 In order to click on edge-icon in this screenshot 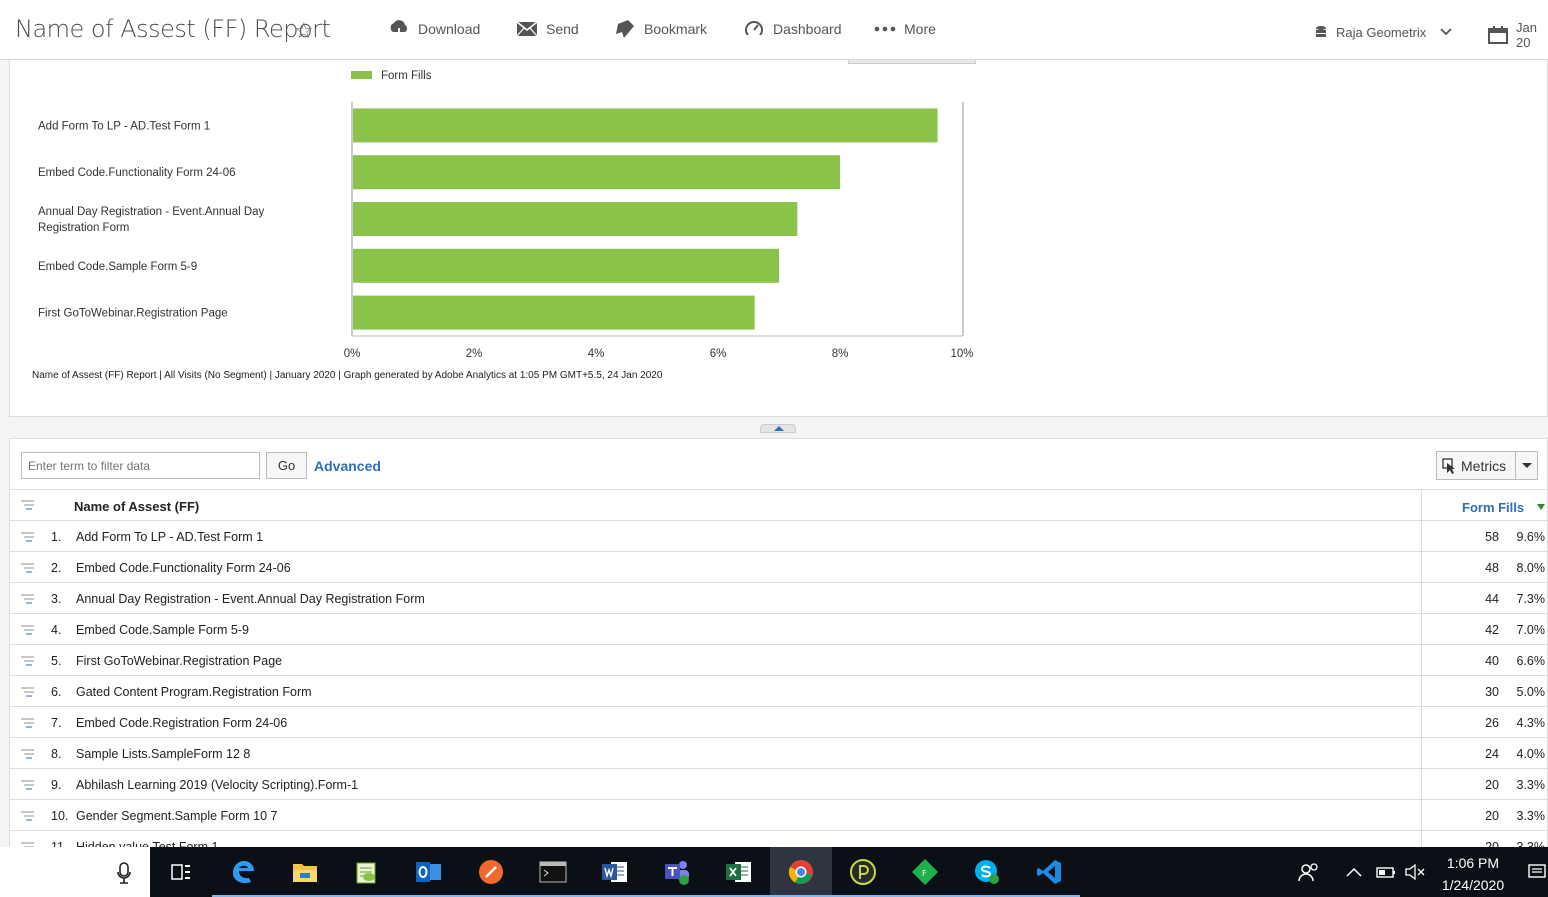, I will do `click(243, 872)`.